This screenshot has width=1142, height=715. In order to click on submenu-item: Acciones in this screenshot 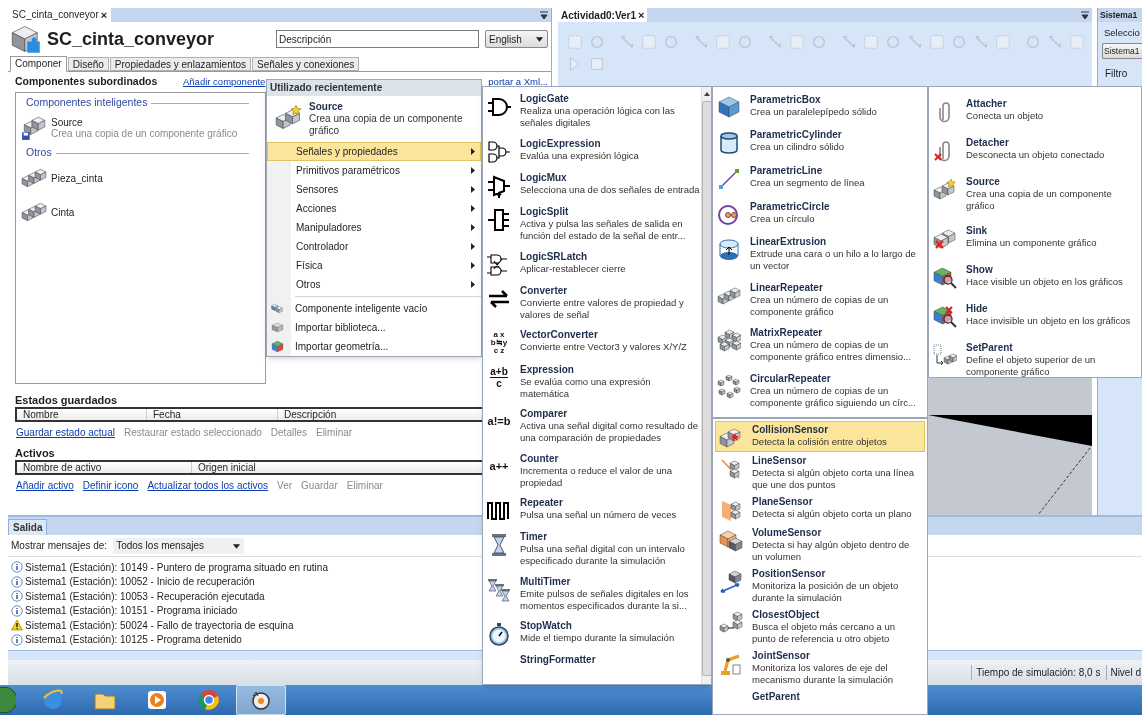, I will do `click(374, 208)`.